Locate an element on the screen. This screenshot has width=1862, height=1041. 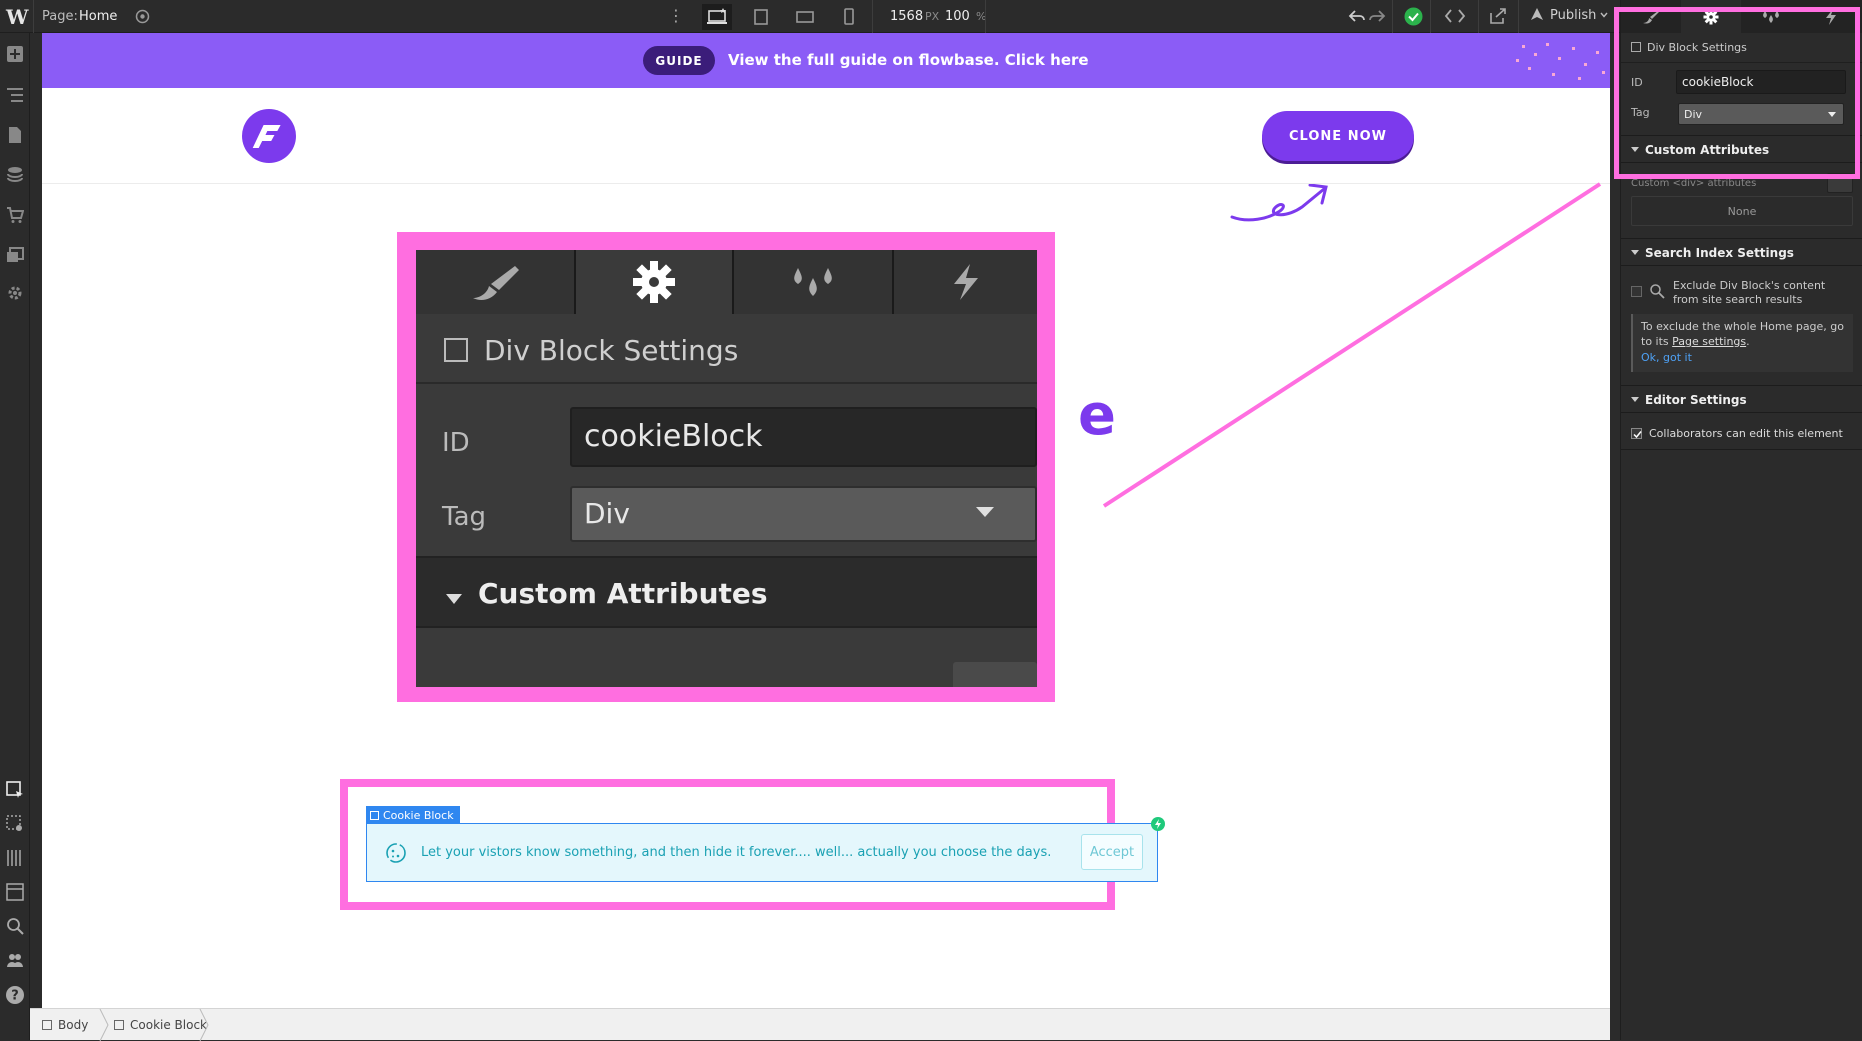
zoom-add-attr-button is located at coordinates (995, 674).